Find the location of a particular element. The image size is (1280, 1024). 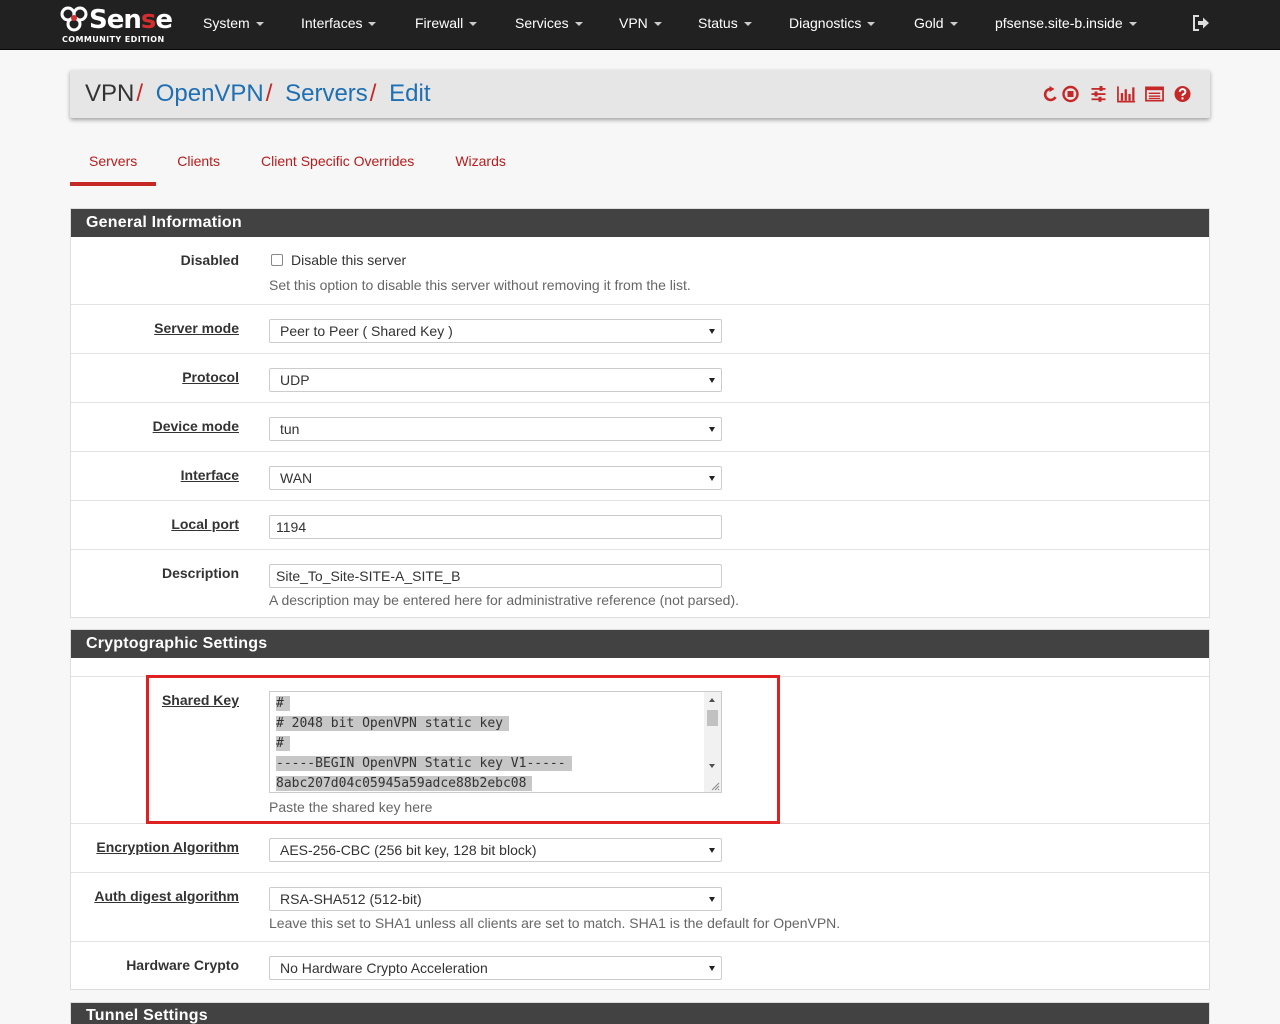

breadcrumb-servers-link: Servers is located at coordinates (326, 93).